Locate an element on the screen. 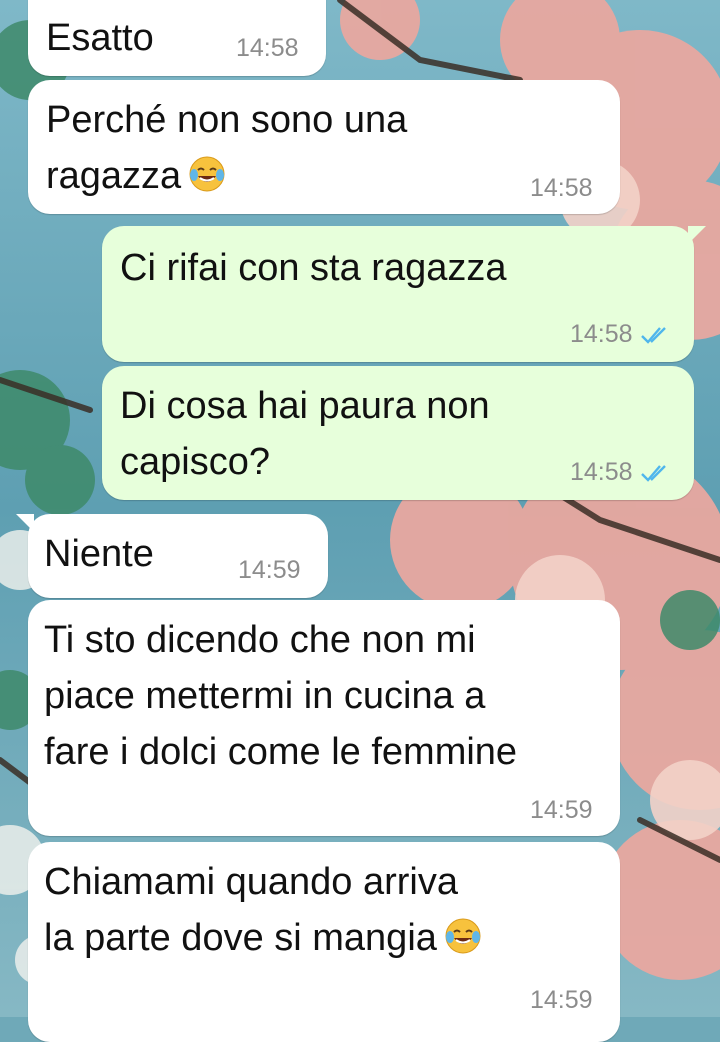  message-bubble-outgoing: Di cosa hai paura non capisco? 14:58 is located at coordinates (398, 433).